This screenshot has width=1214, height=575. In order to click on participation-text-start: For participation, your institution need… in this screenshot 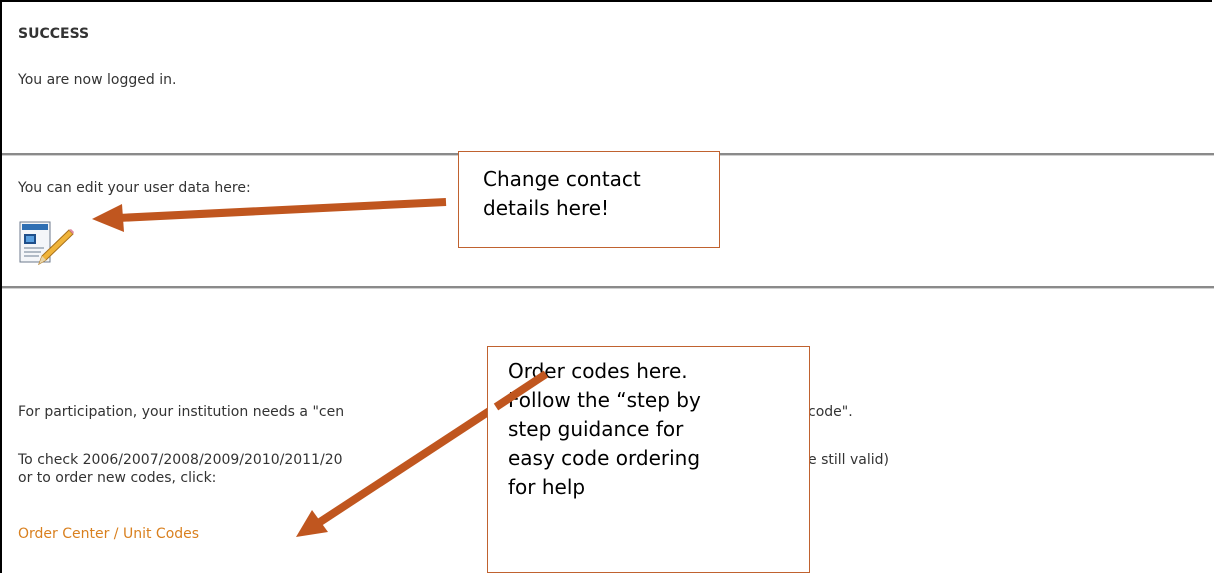, I will do `click(181, 412)`.